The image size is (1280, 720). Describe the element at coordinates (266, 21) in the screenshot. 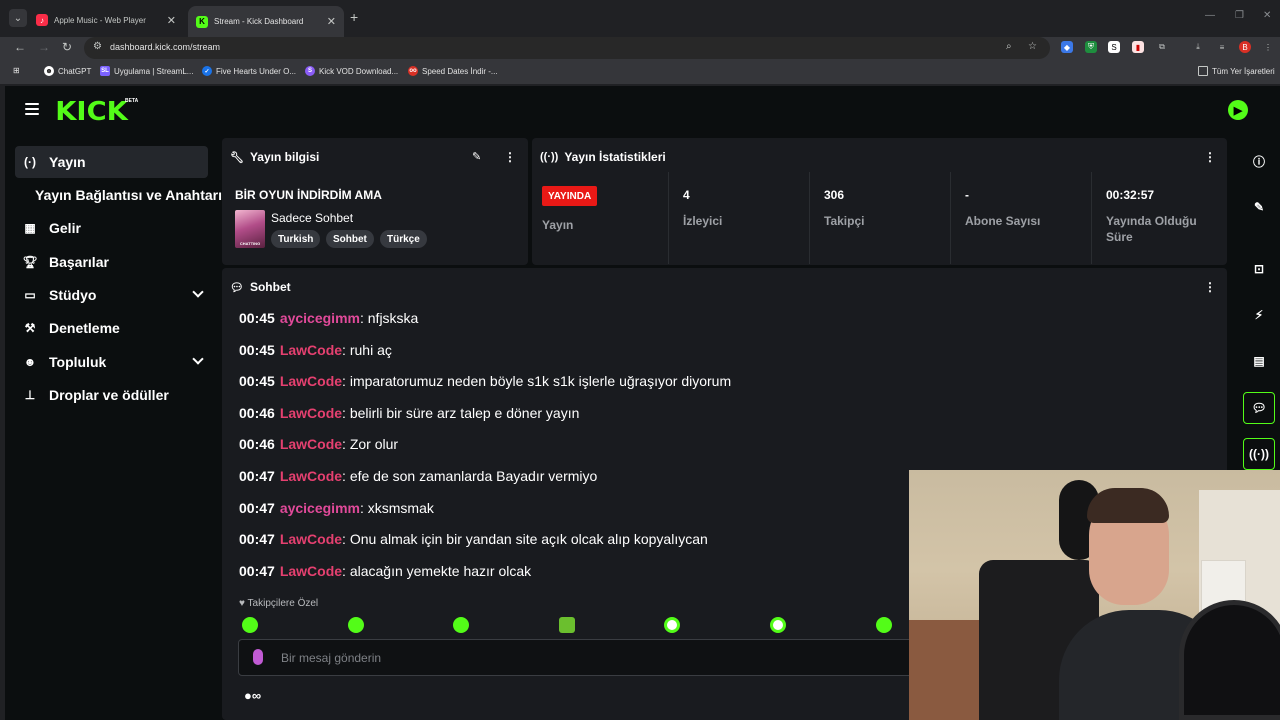

I see `tab-kick-dashboard: K Stream - Kick Dashboard ✕` at that location.